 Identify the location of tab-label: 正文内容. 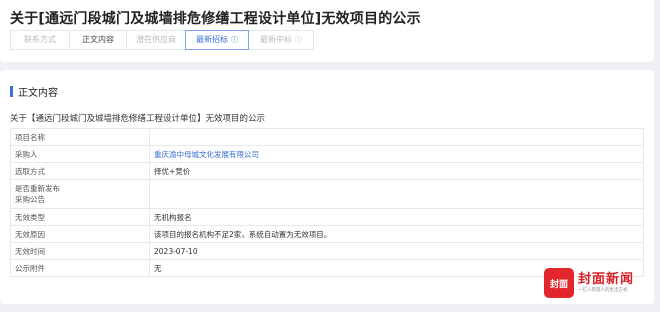
(98, 39).